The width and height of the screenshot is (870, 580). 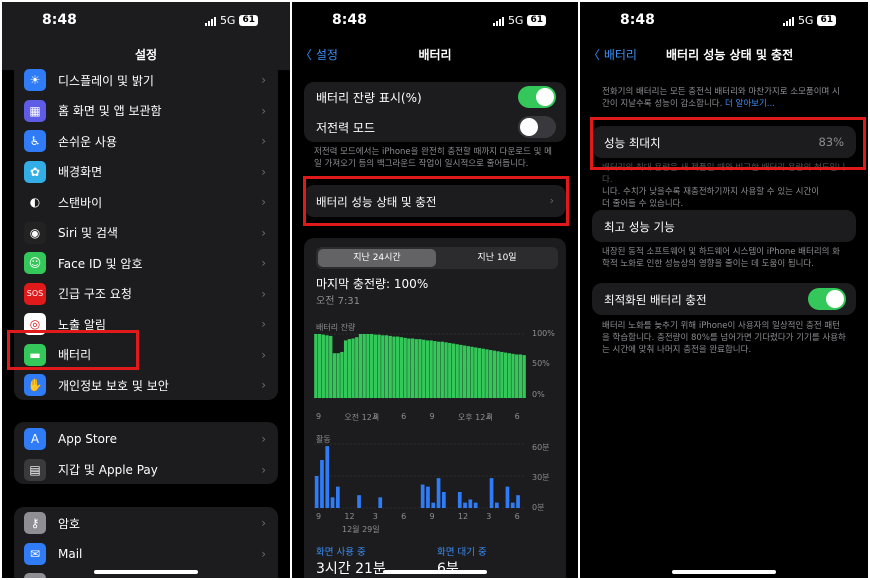 I want to click on segment-10d: 지난 10일, so click(x=497, y=258).